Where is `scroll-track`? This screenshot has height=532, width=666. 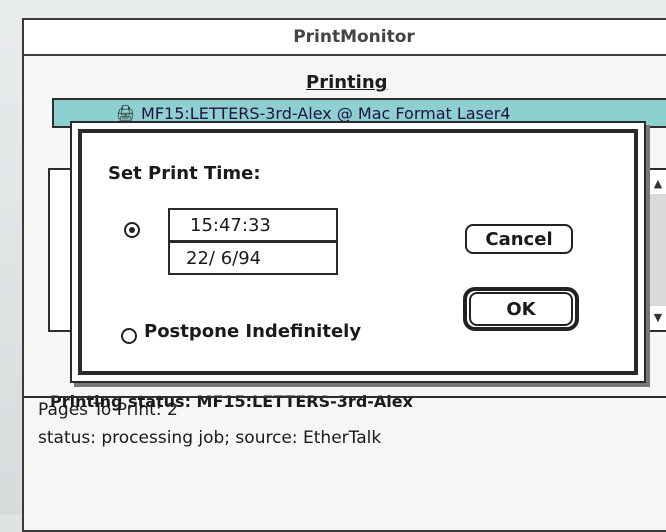
scroll-track is located at coordinates (658, 250).